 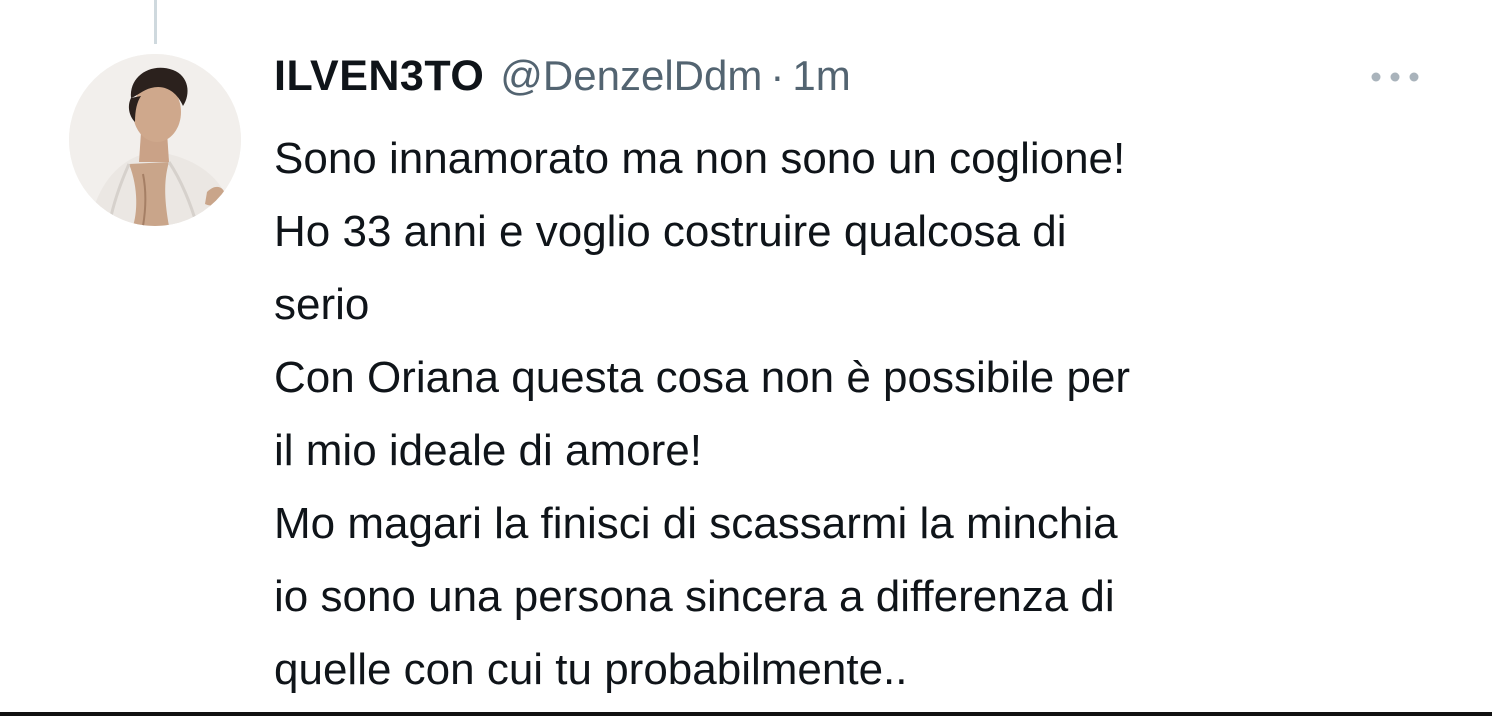 I want to click on tweet-text-line: il mio ideale di amore!, so click(x=488, y=450).